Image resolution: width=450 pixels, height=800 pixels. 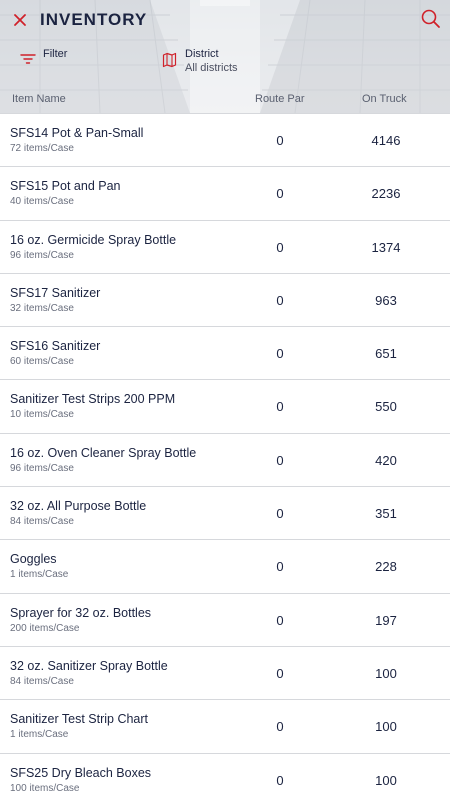 I want to click on item-name: 16 oz. Oven Cleaner Spray Bottle, so click(x=103, y=452).